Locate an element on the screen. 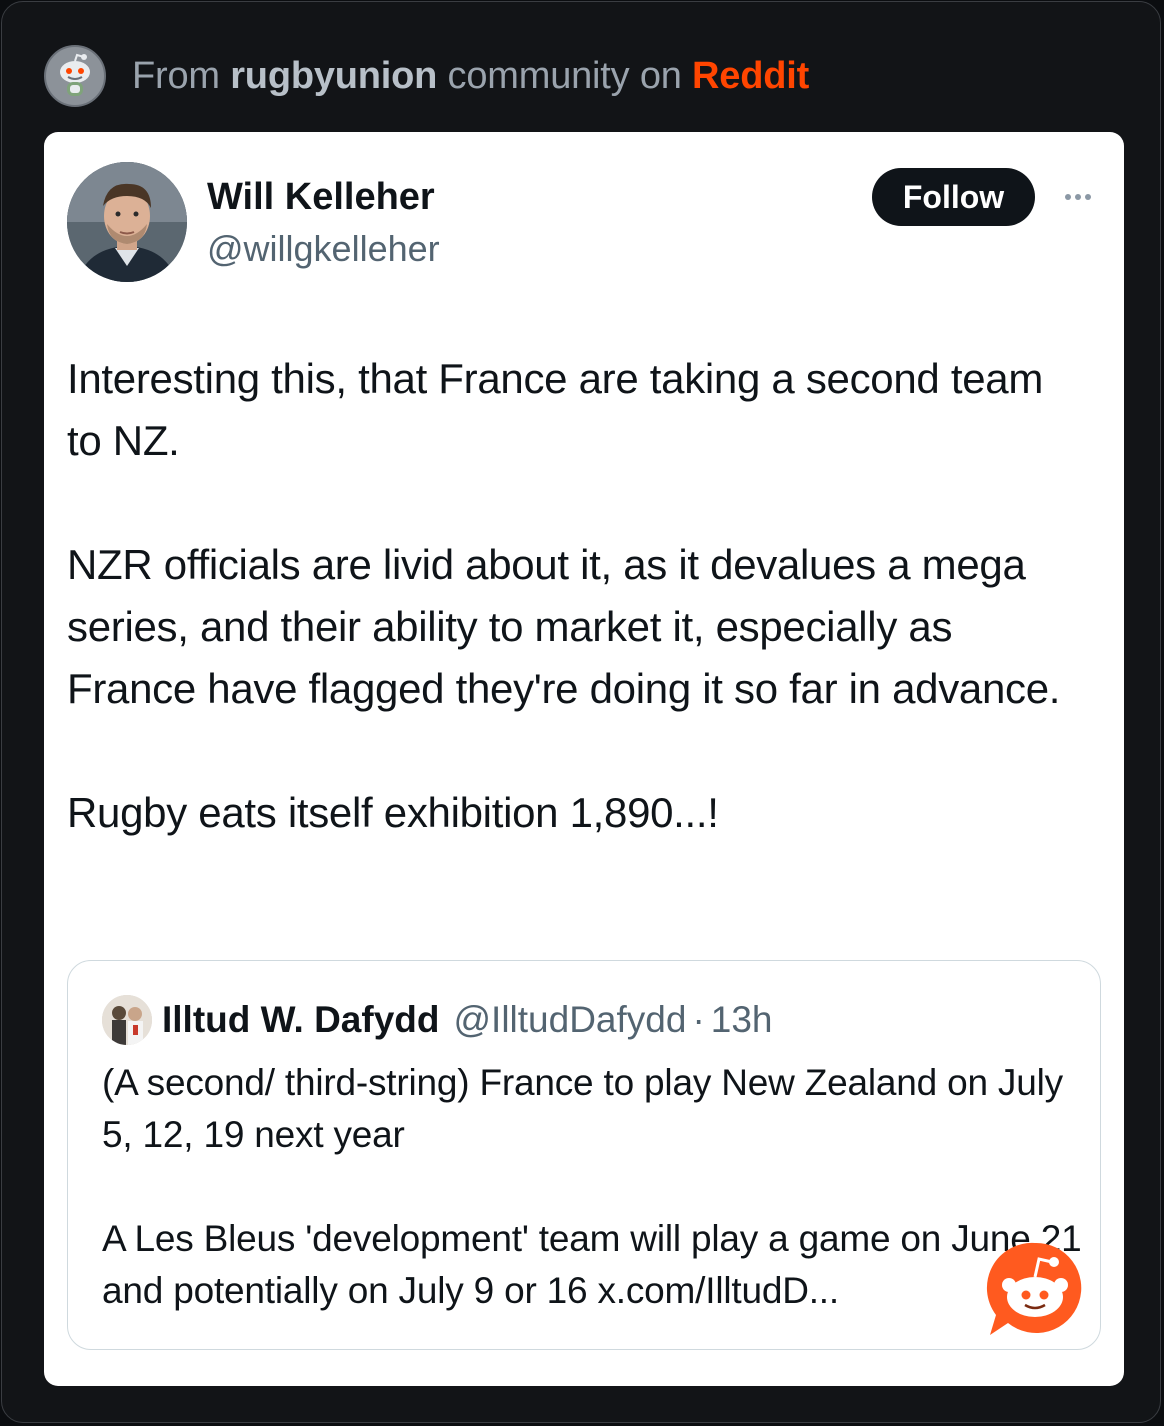 The height and width of the screenshot is (1426, 1164). community-link: rugbyunion is located at coordinates (333, 76).